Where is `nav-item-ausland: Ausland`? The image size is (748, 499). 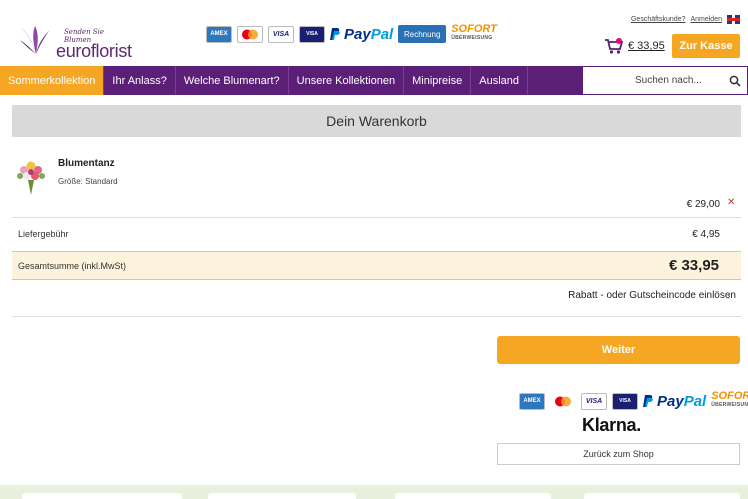
nav-item-ausland: Ausland is located at coordinates (499, 80).